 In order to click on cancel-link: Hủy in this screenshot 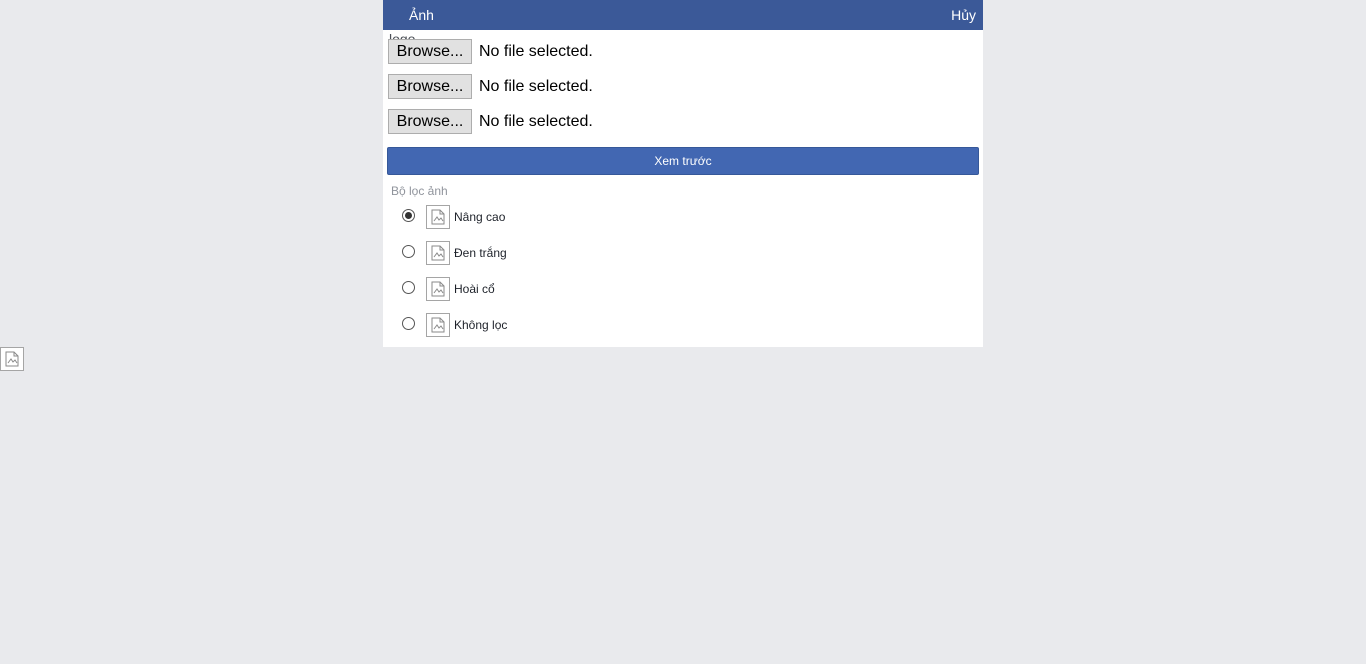, I will do `click(963, 15)`.